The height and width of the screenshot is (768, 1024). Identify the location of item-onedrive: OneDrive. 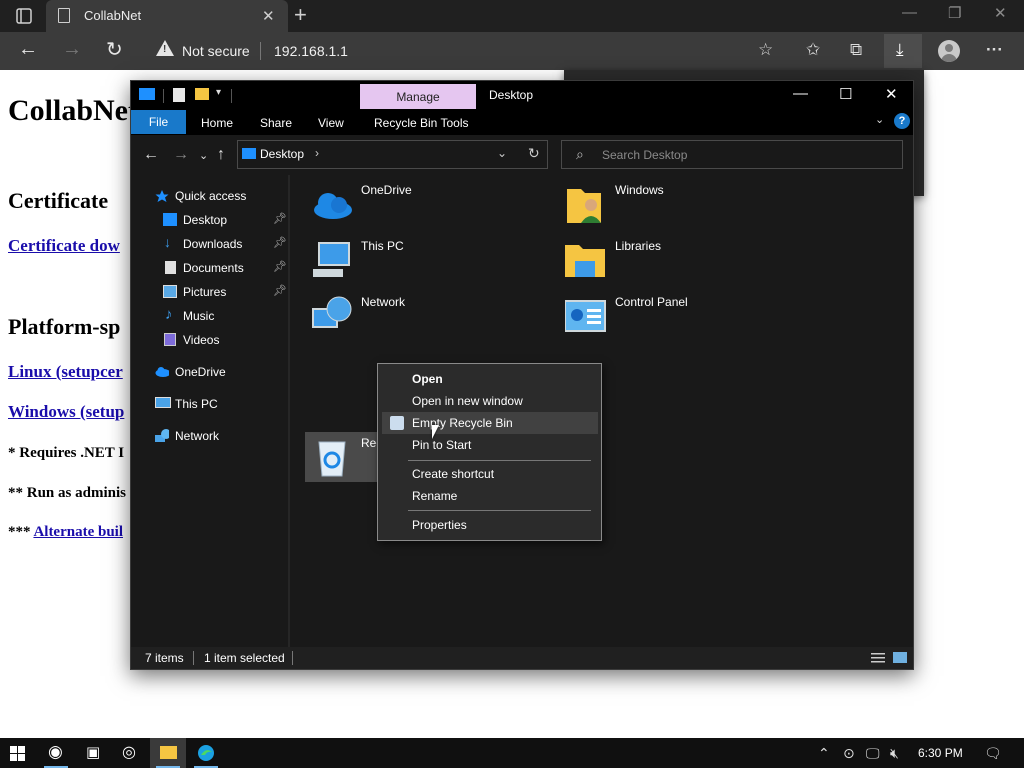
(430, 204).